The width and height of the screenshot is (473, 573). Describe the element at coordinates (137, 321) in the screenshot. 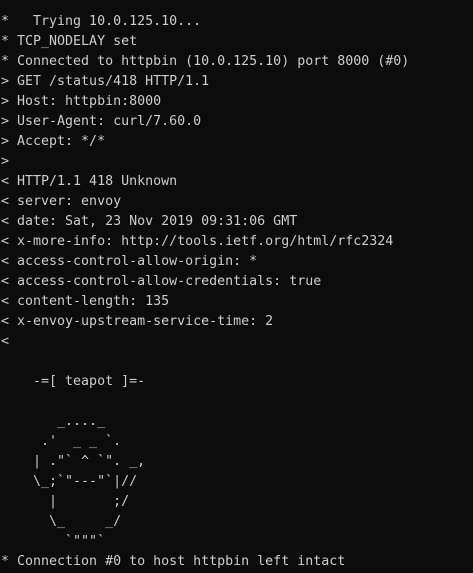

I see `terminal-line: < x-envoy-upstream-service-time: 2` at that location.